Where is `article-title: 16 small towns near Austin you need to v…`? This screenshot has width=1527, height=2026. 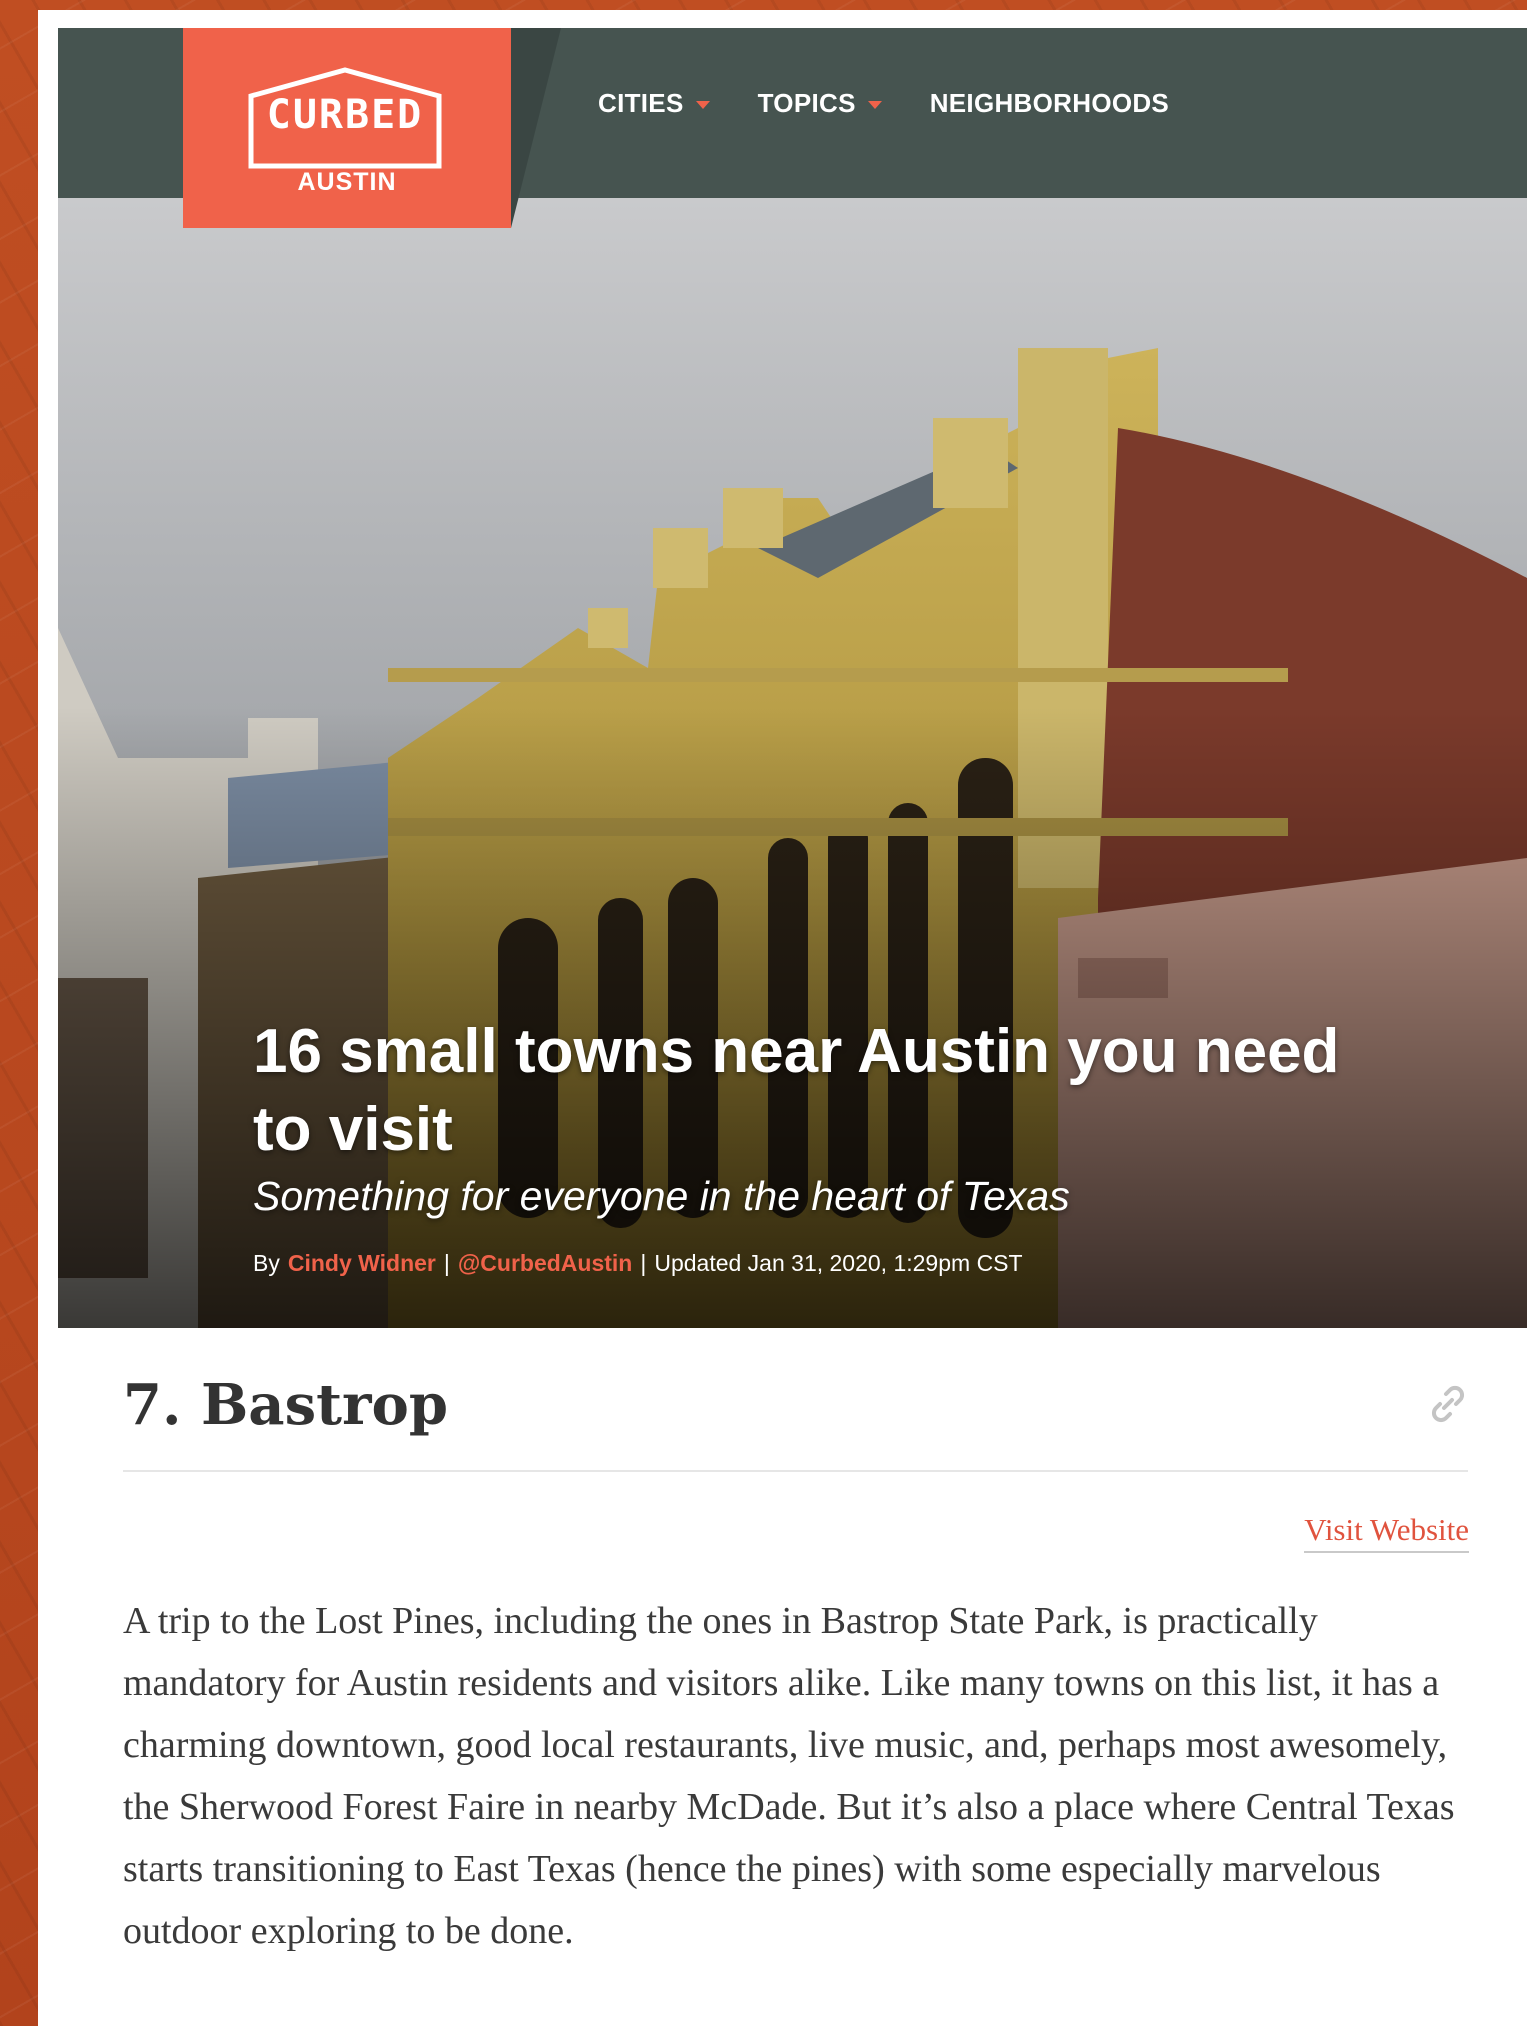
article-title: 16 small towns near Austin you need to v… is located at coordinates (796, 1090).